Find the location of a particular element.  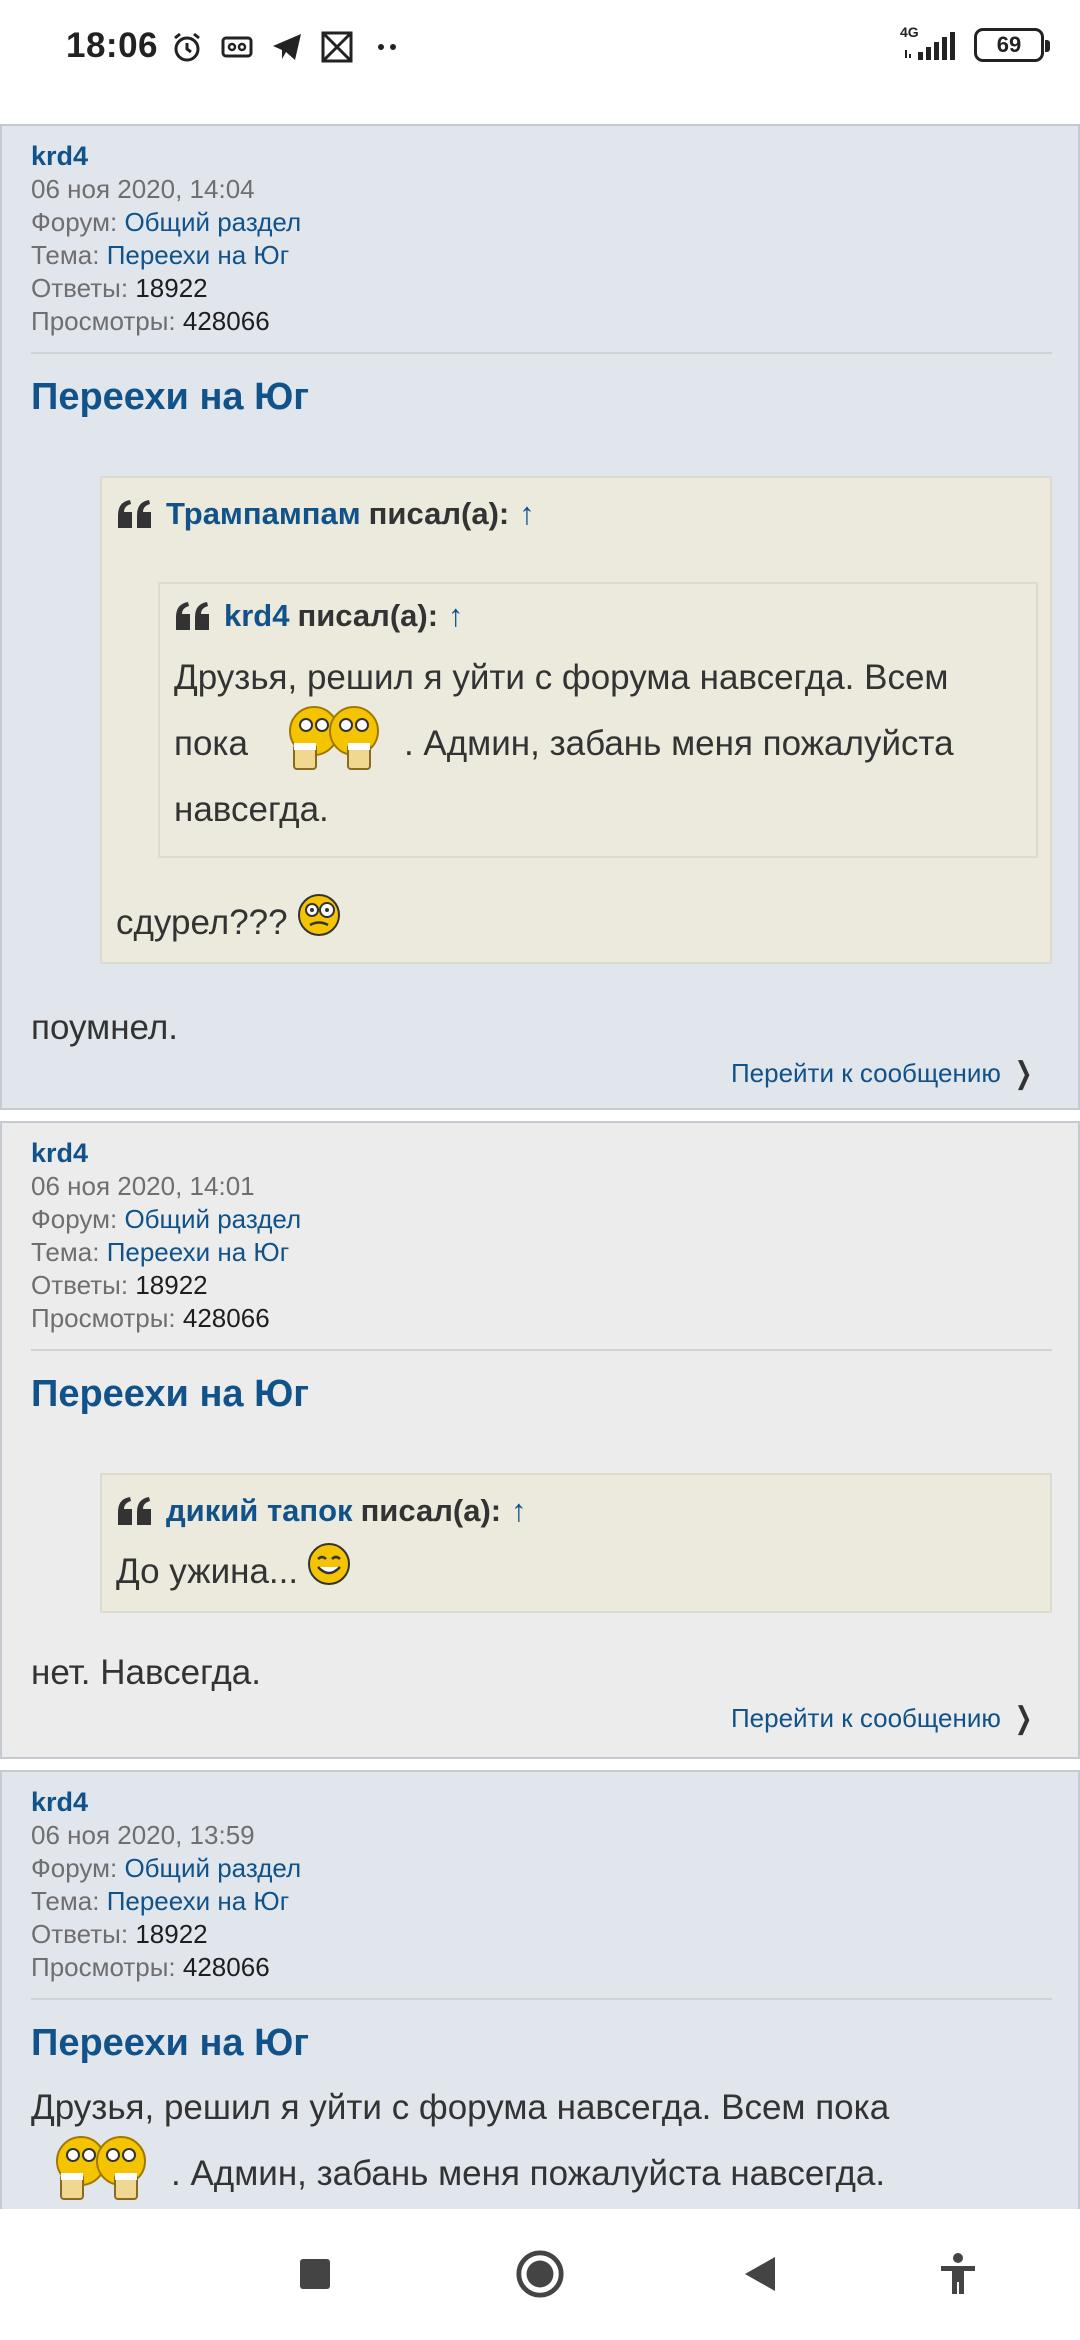

status-notification-icons is located at coordinates (287, 47).